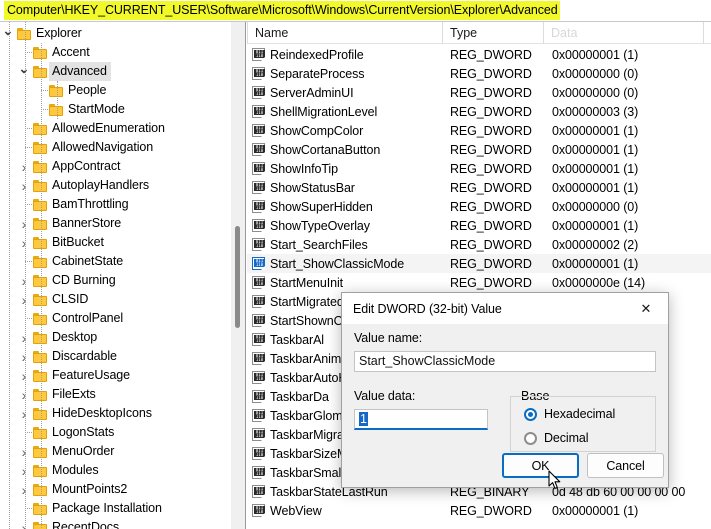  Describe the element at coordinates (505, 361) in the screenshot. I see `value-name-field: Start_ShowClassicMode` at that location.